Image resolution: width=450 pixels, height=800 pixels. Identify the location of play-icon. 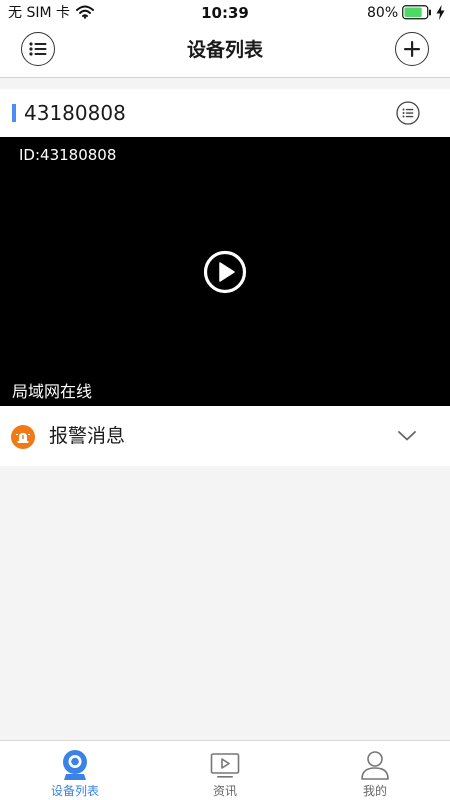
(225, 272).